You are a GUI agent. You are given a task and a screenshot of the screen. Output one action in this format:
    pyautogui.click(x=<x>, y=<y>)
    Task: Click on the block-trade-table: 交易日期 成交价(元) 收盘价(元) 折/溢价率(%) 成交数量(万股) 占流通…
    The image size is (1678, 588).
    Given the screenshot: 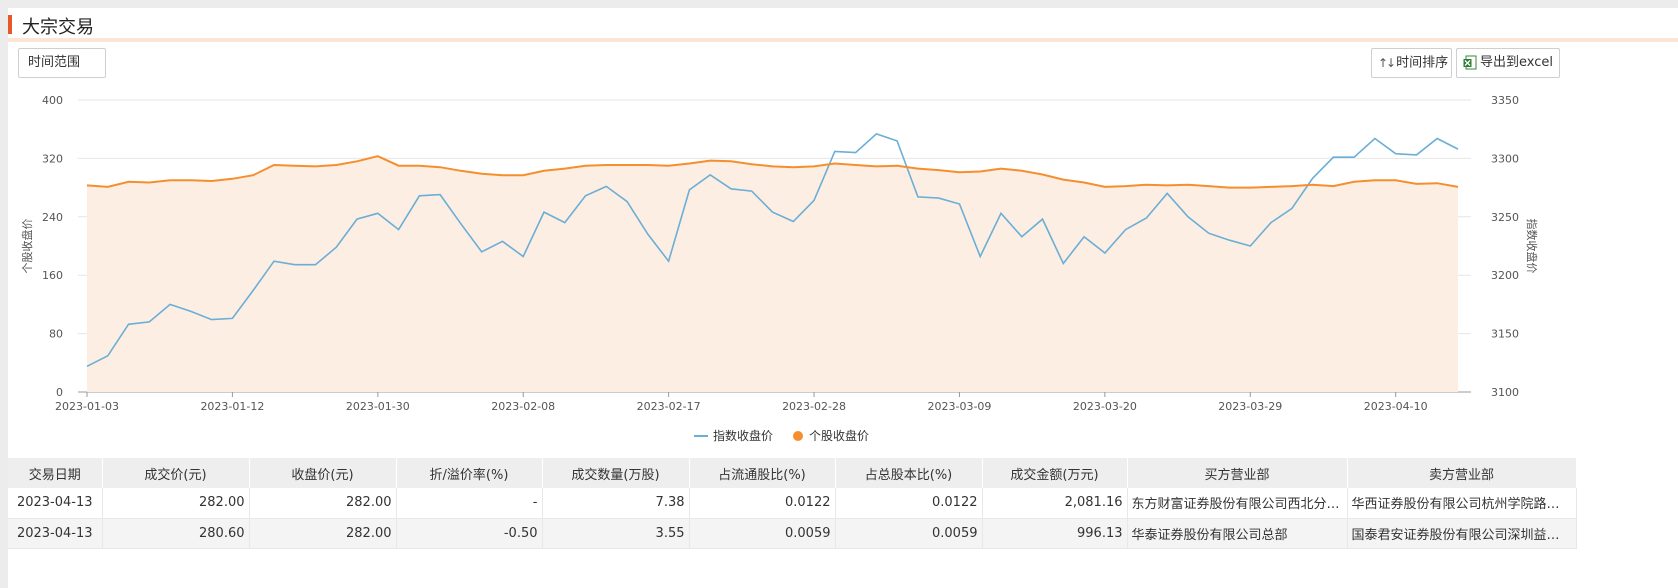 What is the action you would take?
    pyautogui.click(x=792, y=503)
    